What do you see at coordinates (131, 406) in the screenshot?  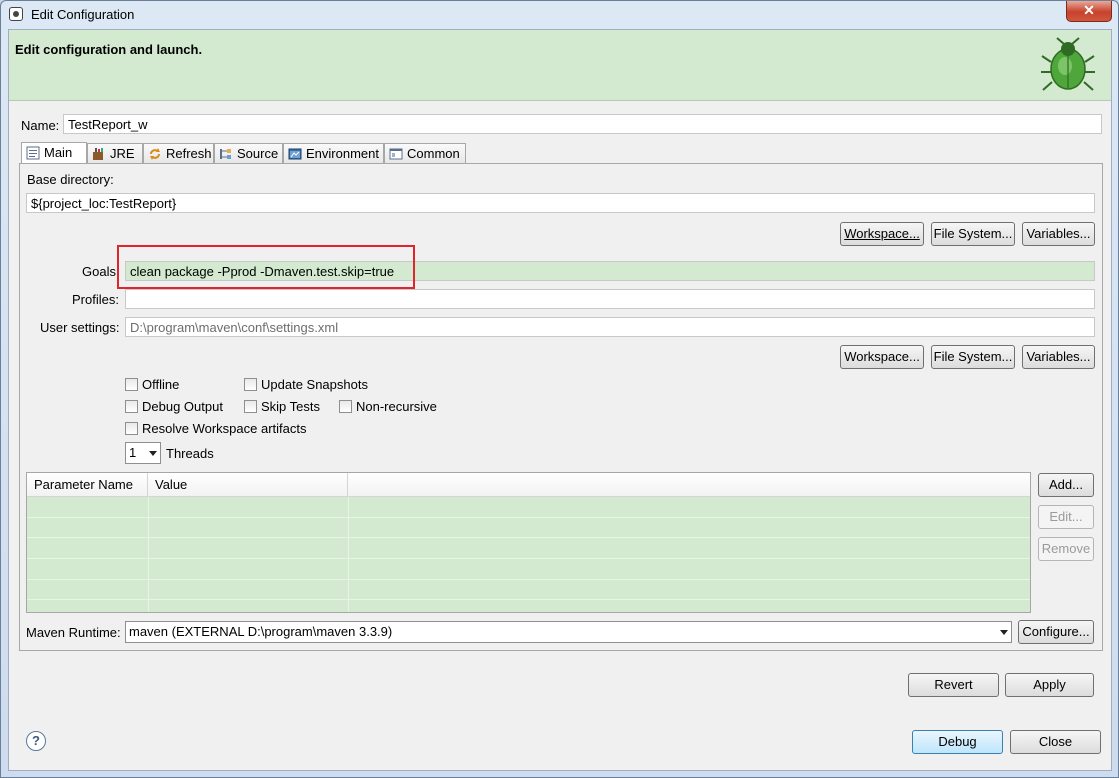 I see `debug-output-checkbox-box` at bounding box center [131, 406].